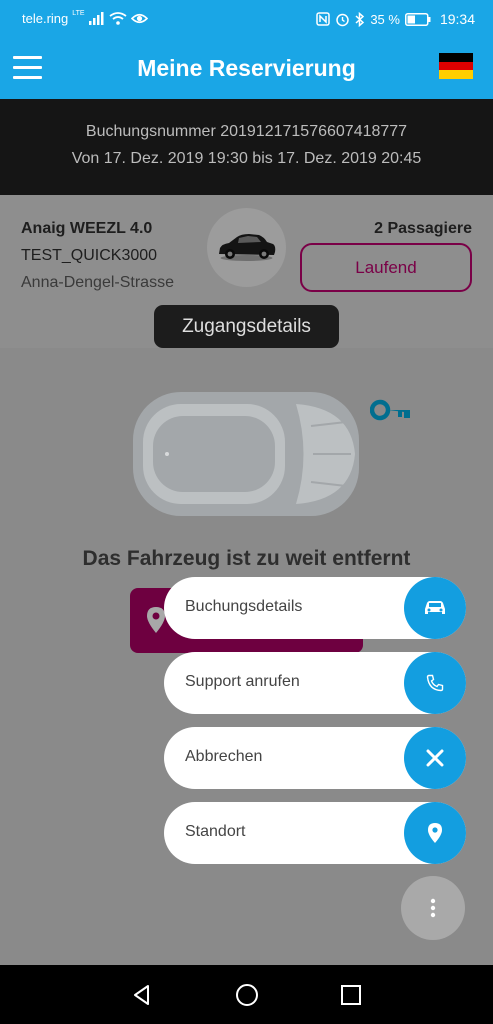 The image size is (493, 1024). I want to click on phone-icon, so click(435, 683).